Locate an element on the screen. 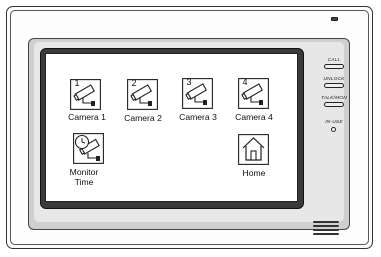  camera-3-number: 3 is located at coordinates (189, 82).